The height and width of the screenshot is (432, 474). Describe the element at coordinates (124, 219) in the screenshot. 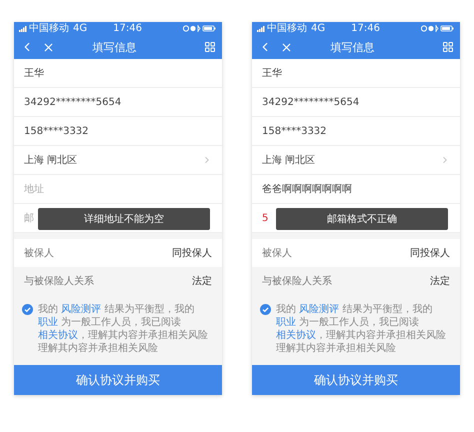

I see `error-toast: 详细地址不能为空` at that location.